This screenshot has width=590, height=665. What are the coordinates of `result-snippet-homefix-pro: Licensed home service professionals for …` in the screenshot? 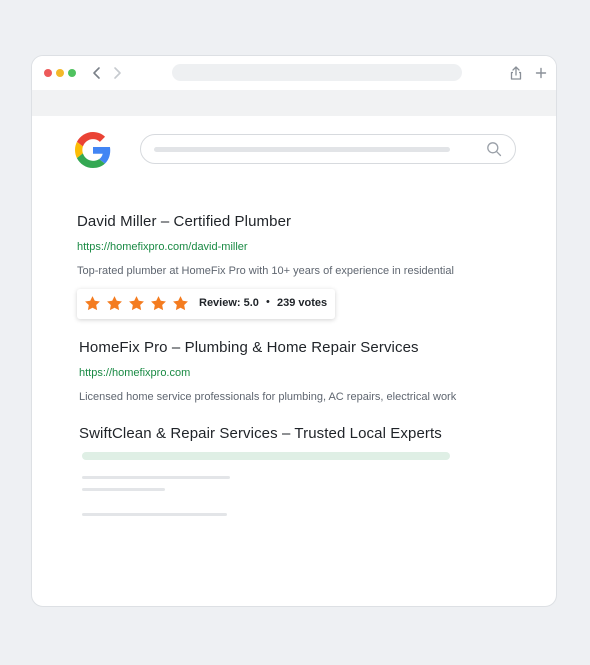 It's located at (268, 397).